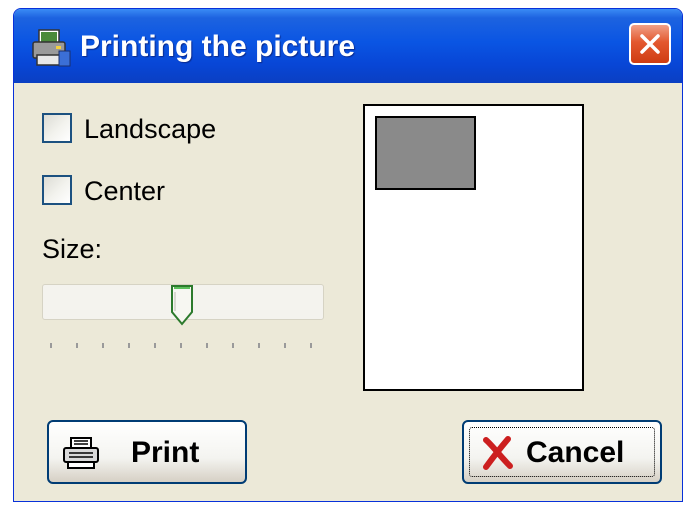  I want to click on print-button-label: Print, so click(165, 452).